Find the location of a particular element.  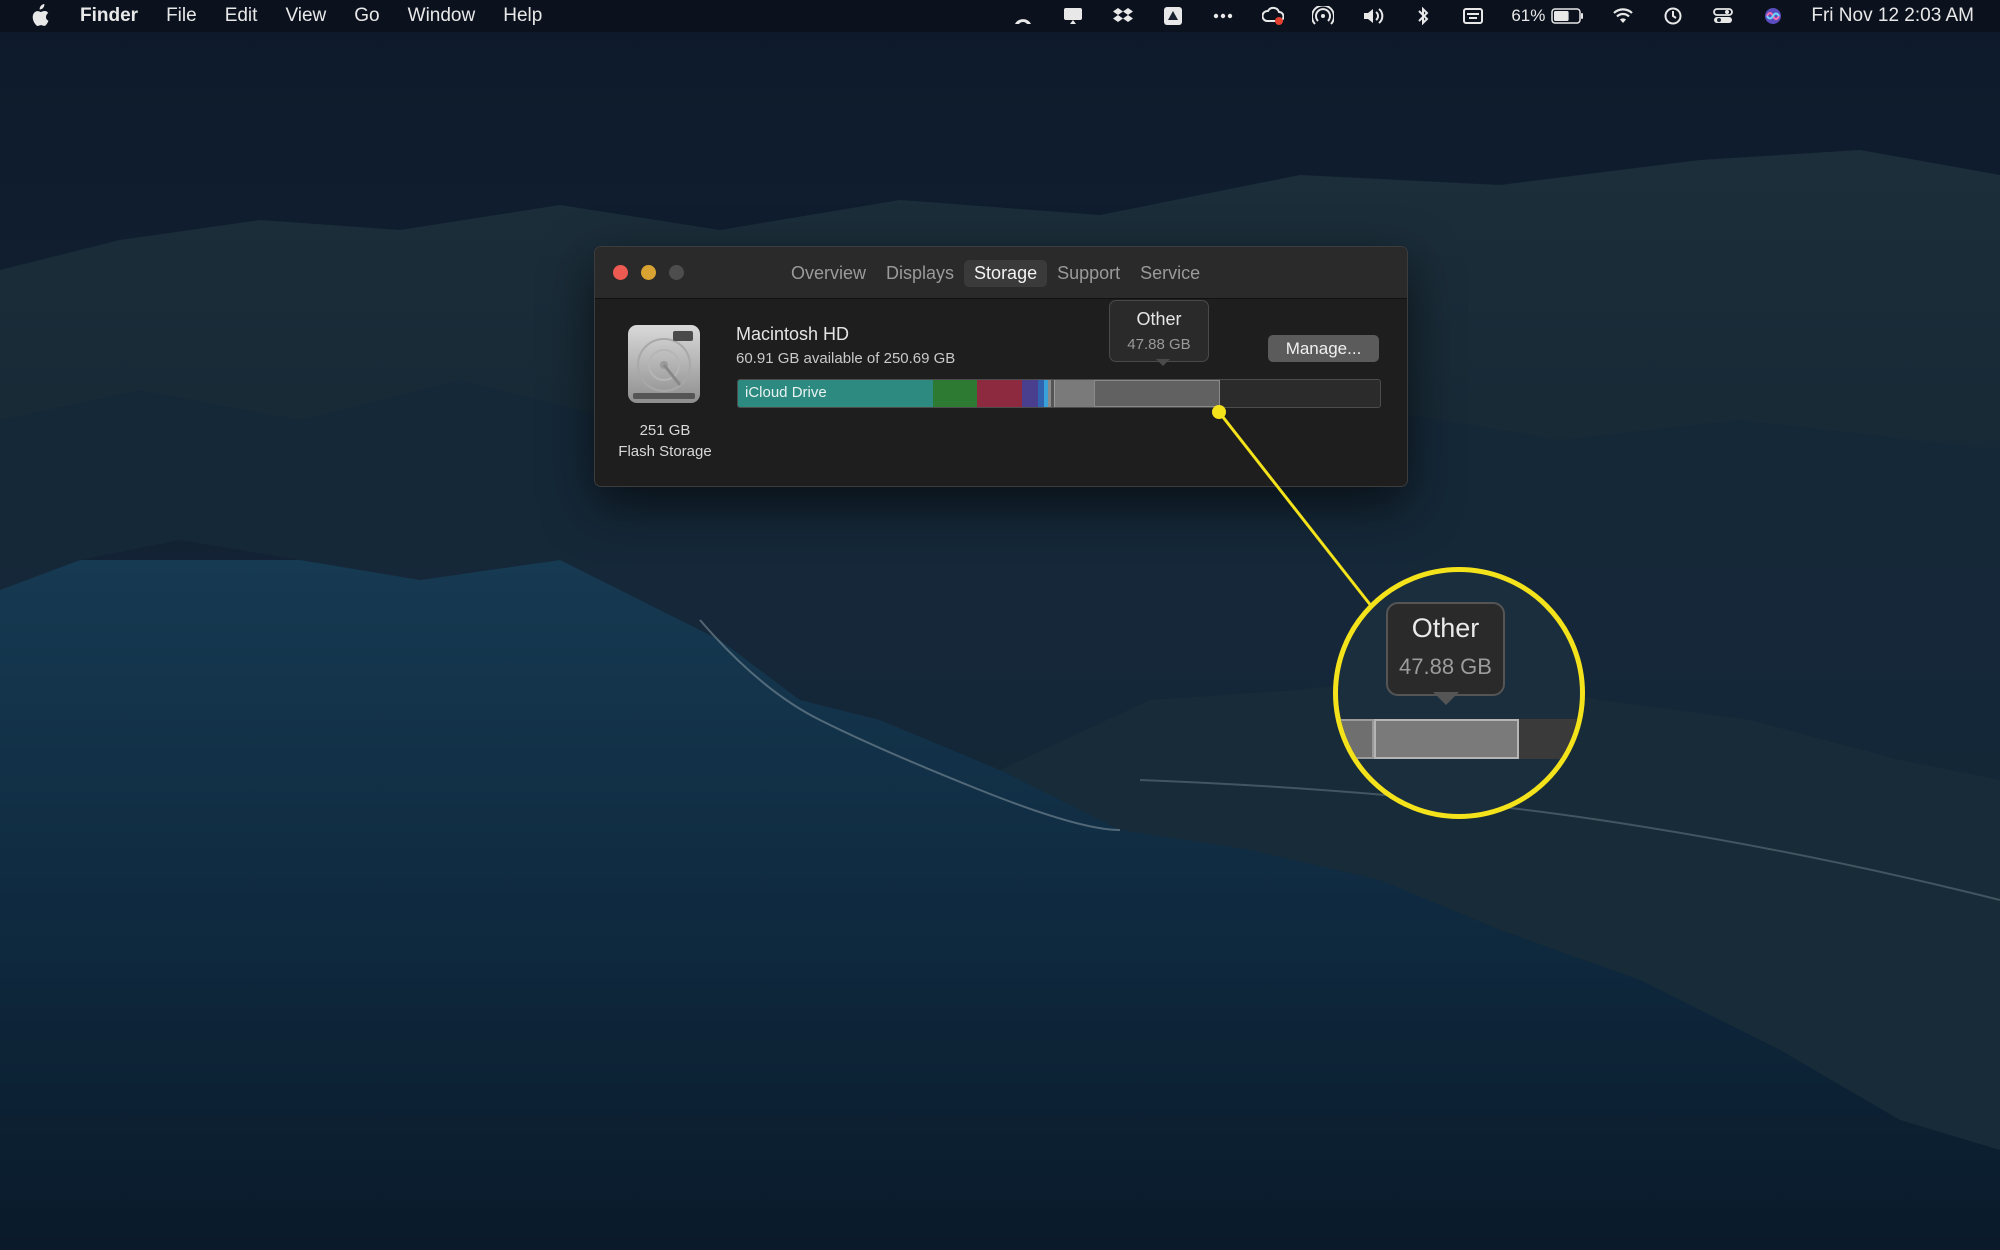

storage-segment-free is located at coordinates (1300, 393).